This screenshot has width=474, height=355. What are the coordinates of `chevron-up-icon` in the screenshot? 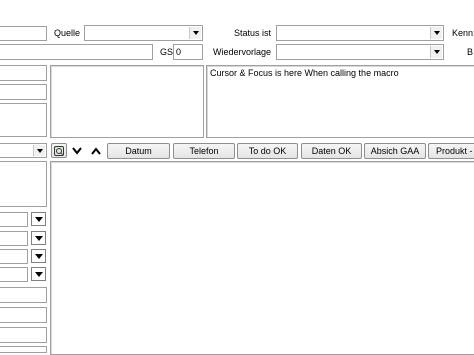 It's located at (96, 150).